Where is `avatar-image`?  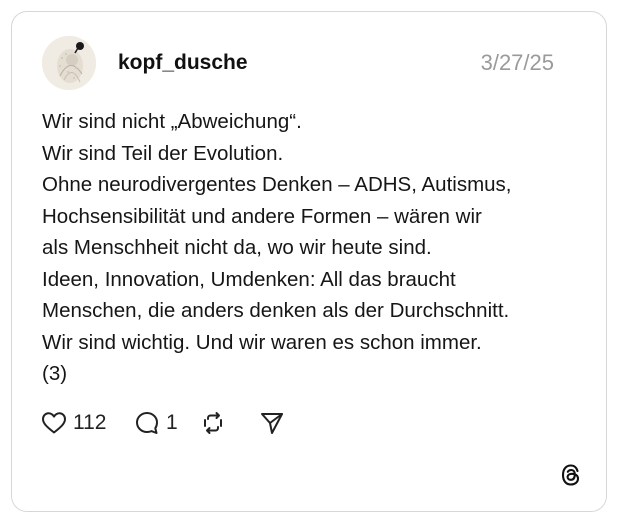 avatar-image is located at coordinates (69, 63).